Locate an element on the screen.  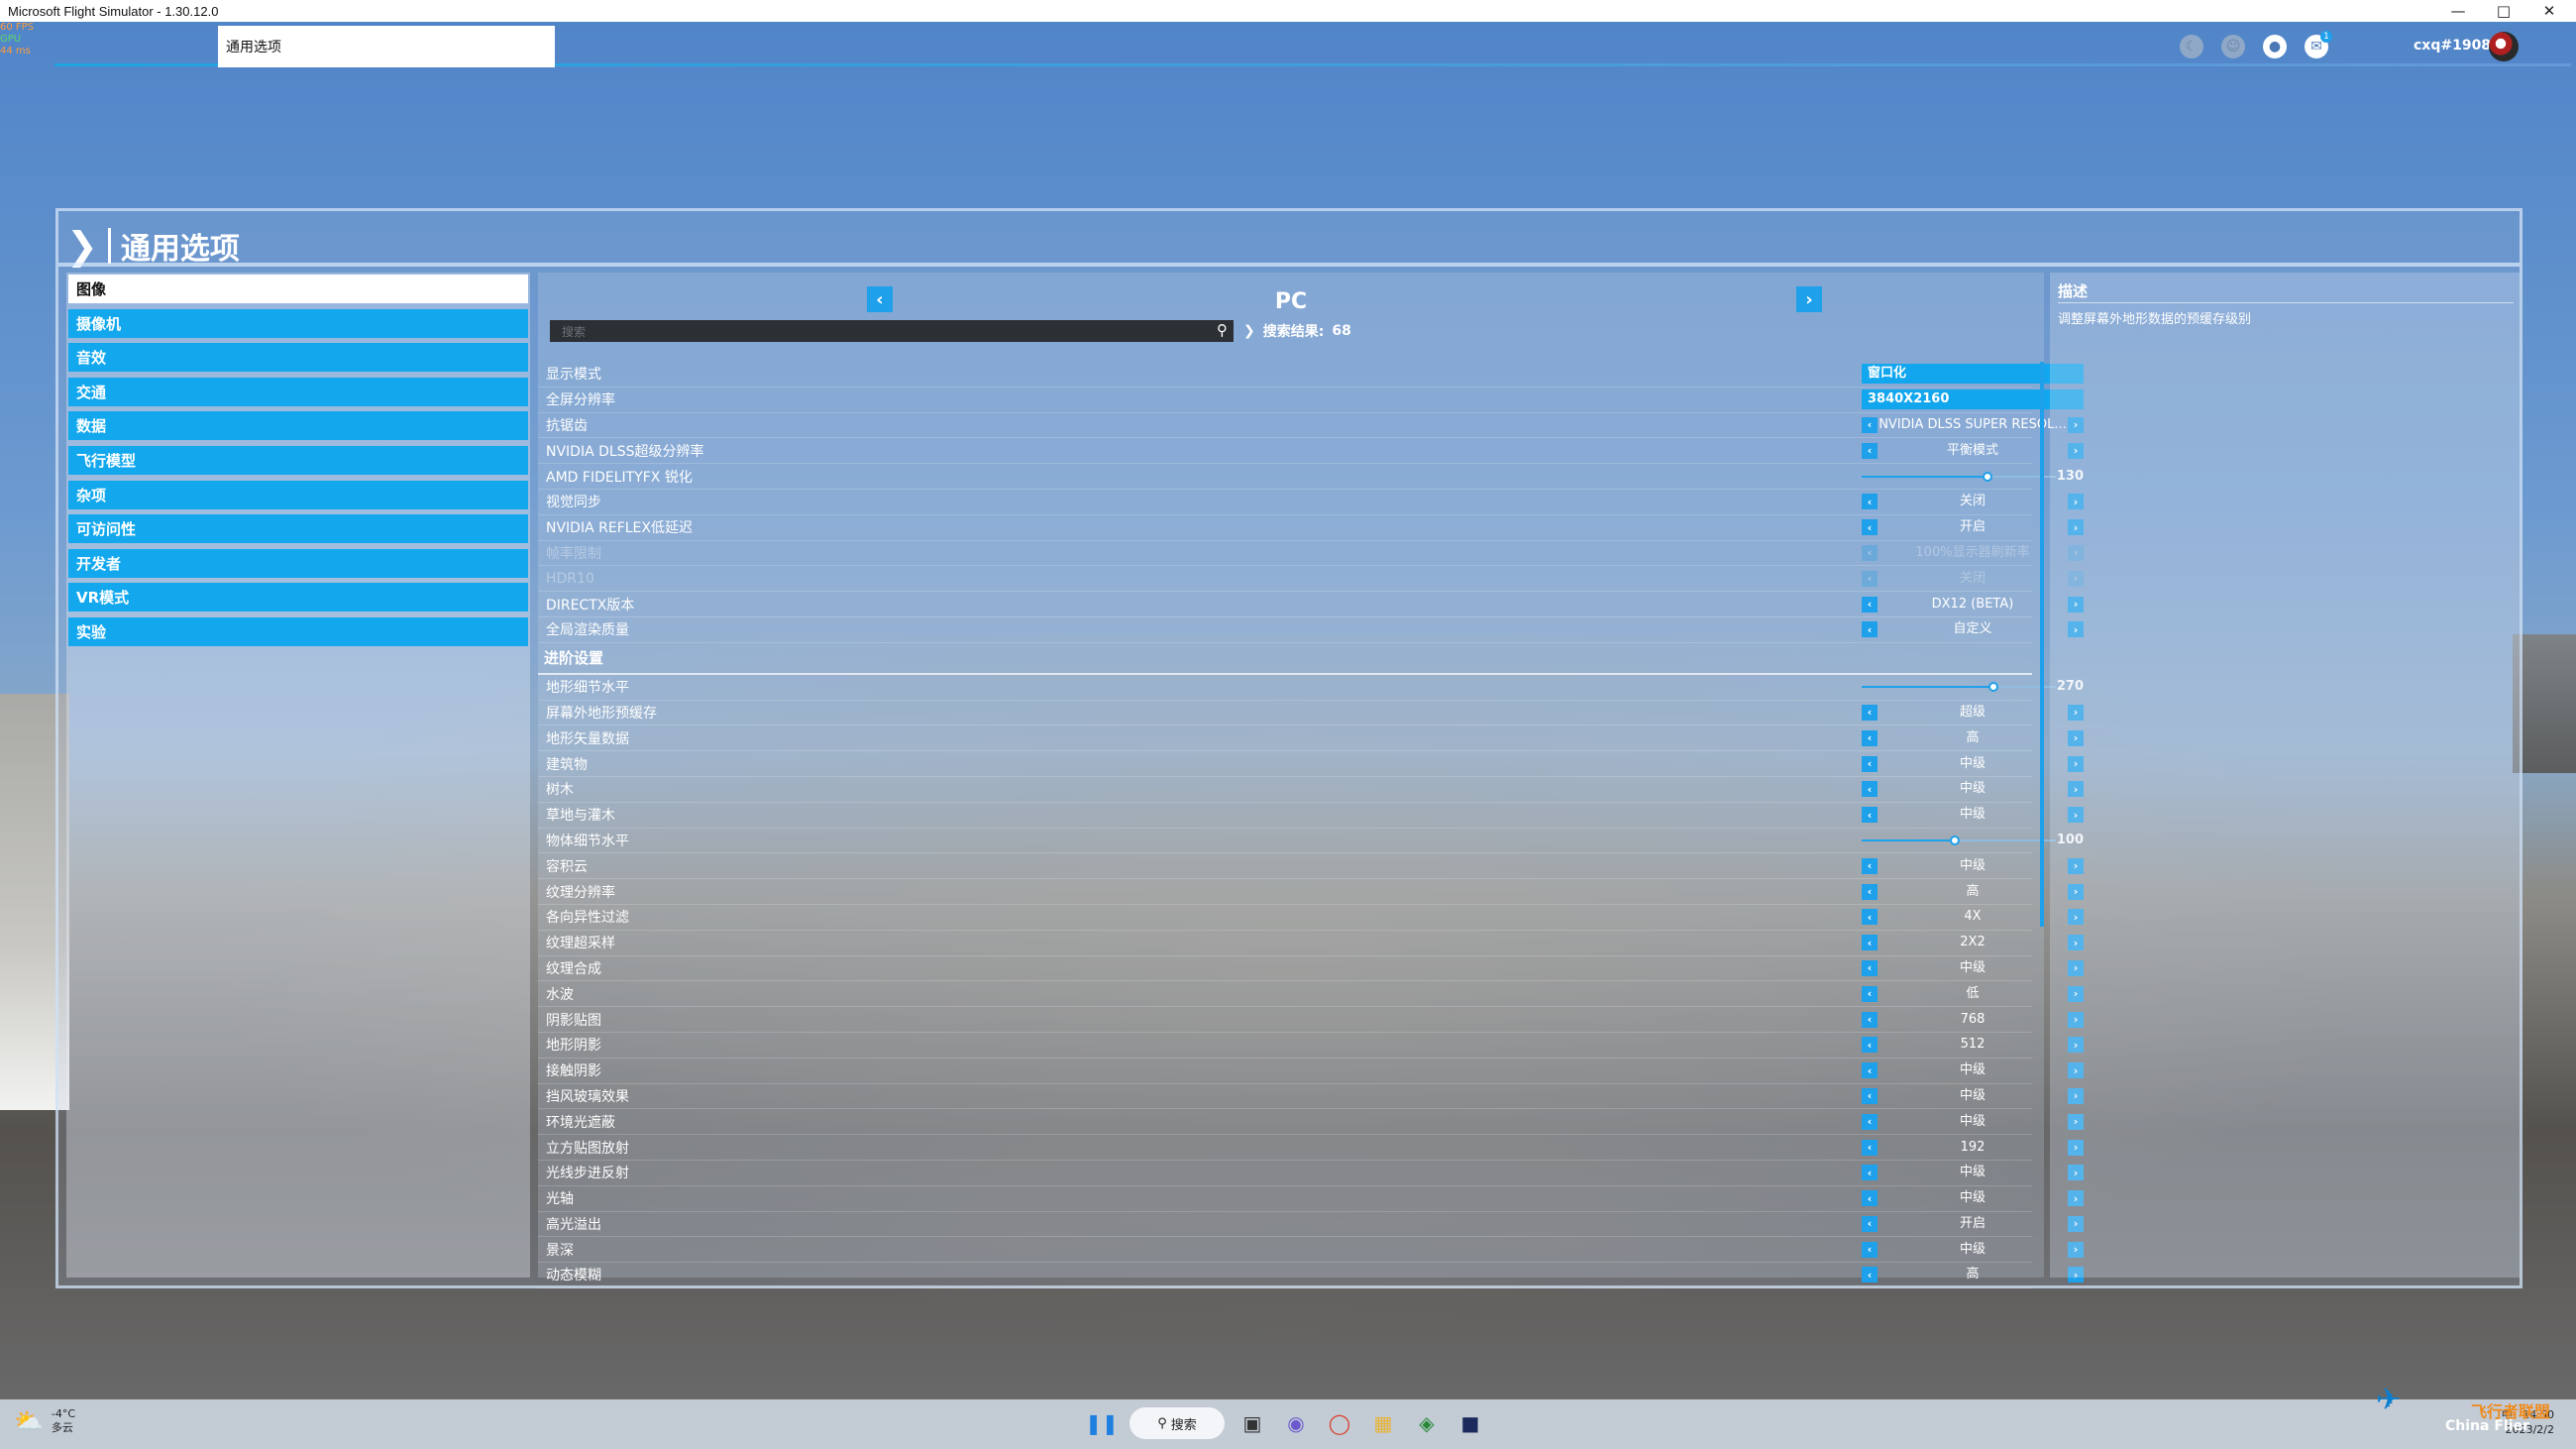
windows-start-icon: ❚❚ is located at coordinates (1102, 1423).